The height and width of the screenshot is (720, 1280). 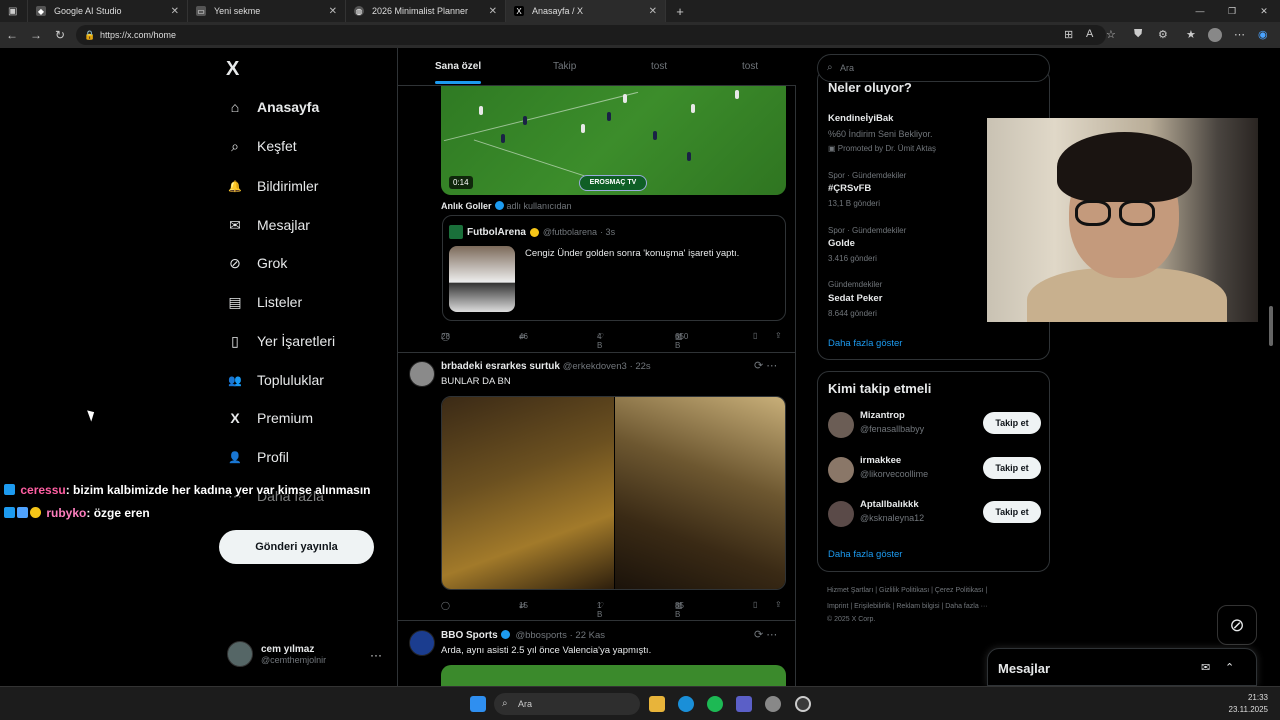 What do you see at coordinates (256, 263) in the screenshot?
I see `nav-item-grok: ⊘ Grok` at bounding box center [256, 263].